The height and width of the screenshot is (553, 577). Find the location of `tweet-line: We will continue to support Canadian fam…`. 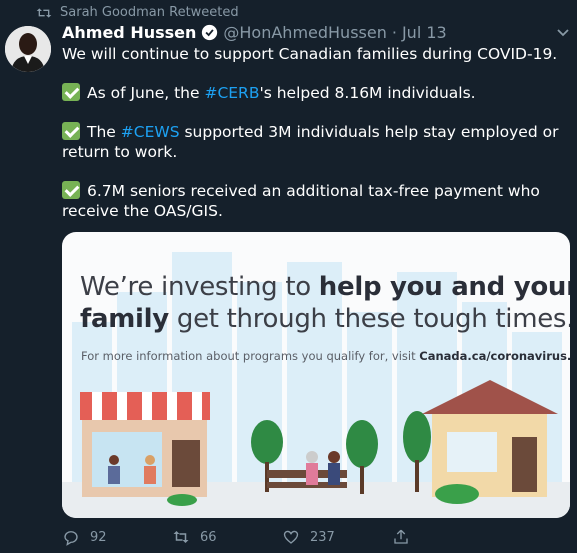

tweet-line: We will continue to support Canadian fam… is located at coordinates (310, 54).